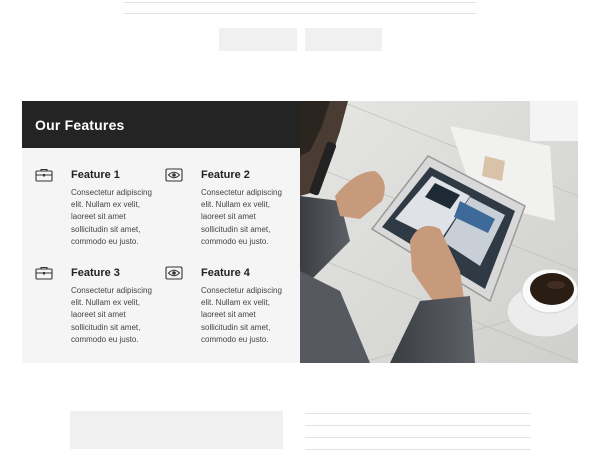 The image size is (600, 450). Describe the element at coordinates (343, 39) in the screenshot. I see `placeholder-button-right` at that location.